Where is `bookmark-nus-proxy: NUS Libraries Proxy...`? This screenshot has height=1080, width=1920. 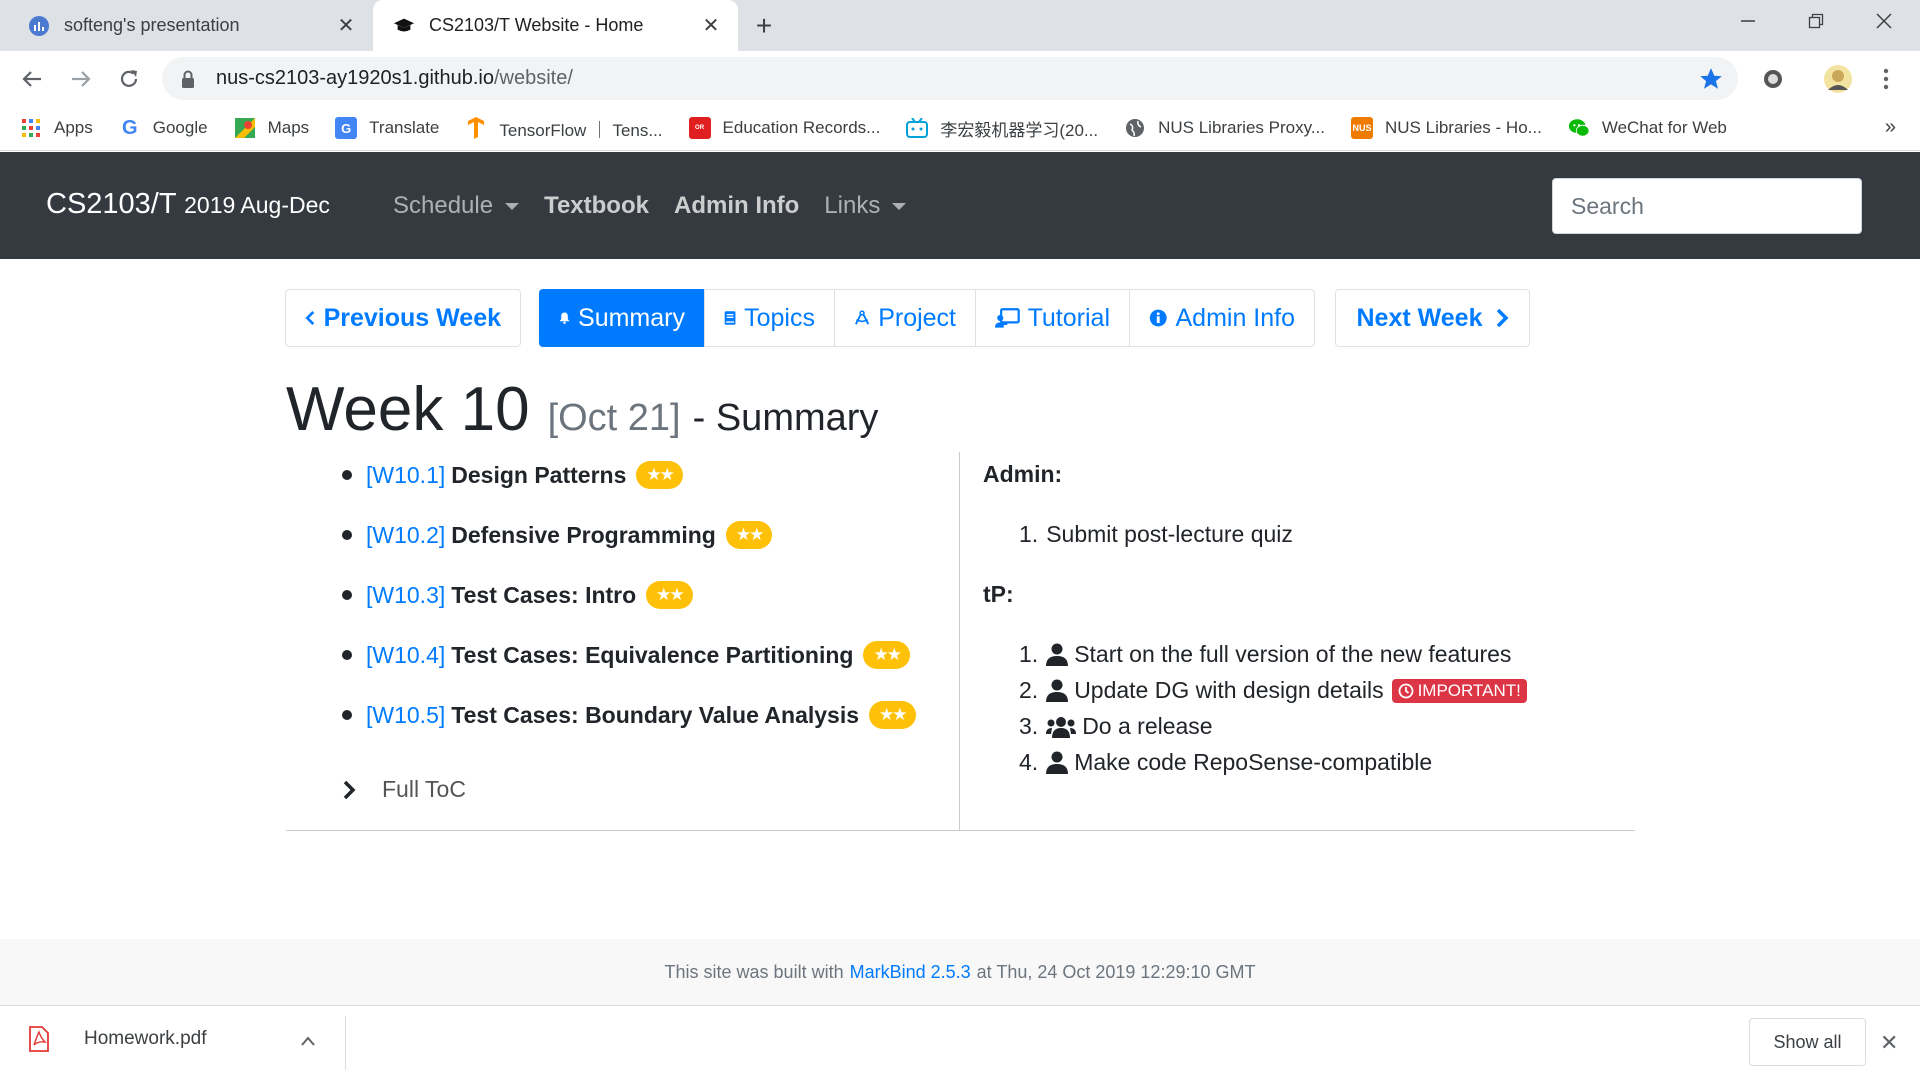 bookmark-nus-proxy: NUS Libraries Proxy... is located at coordinates (1224, 128).